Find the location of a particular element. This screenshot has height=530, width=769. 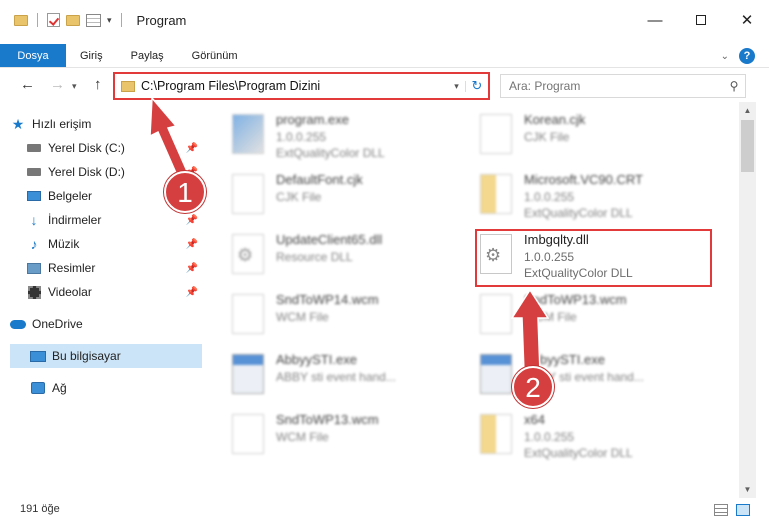

close-button: ✕ is located at coordinates (746, 20).